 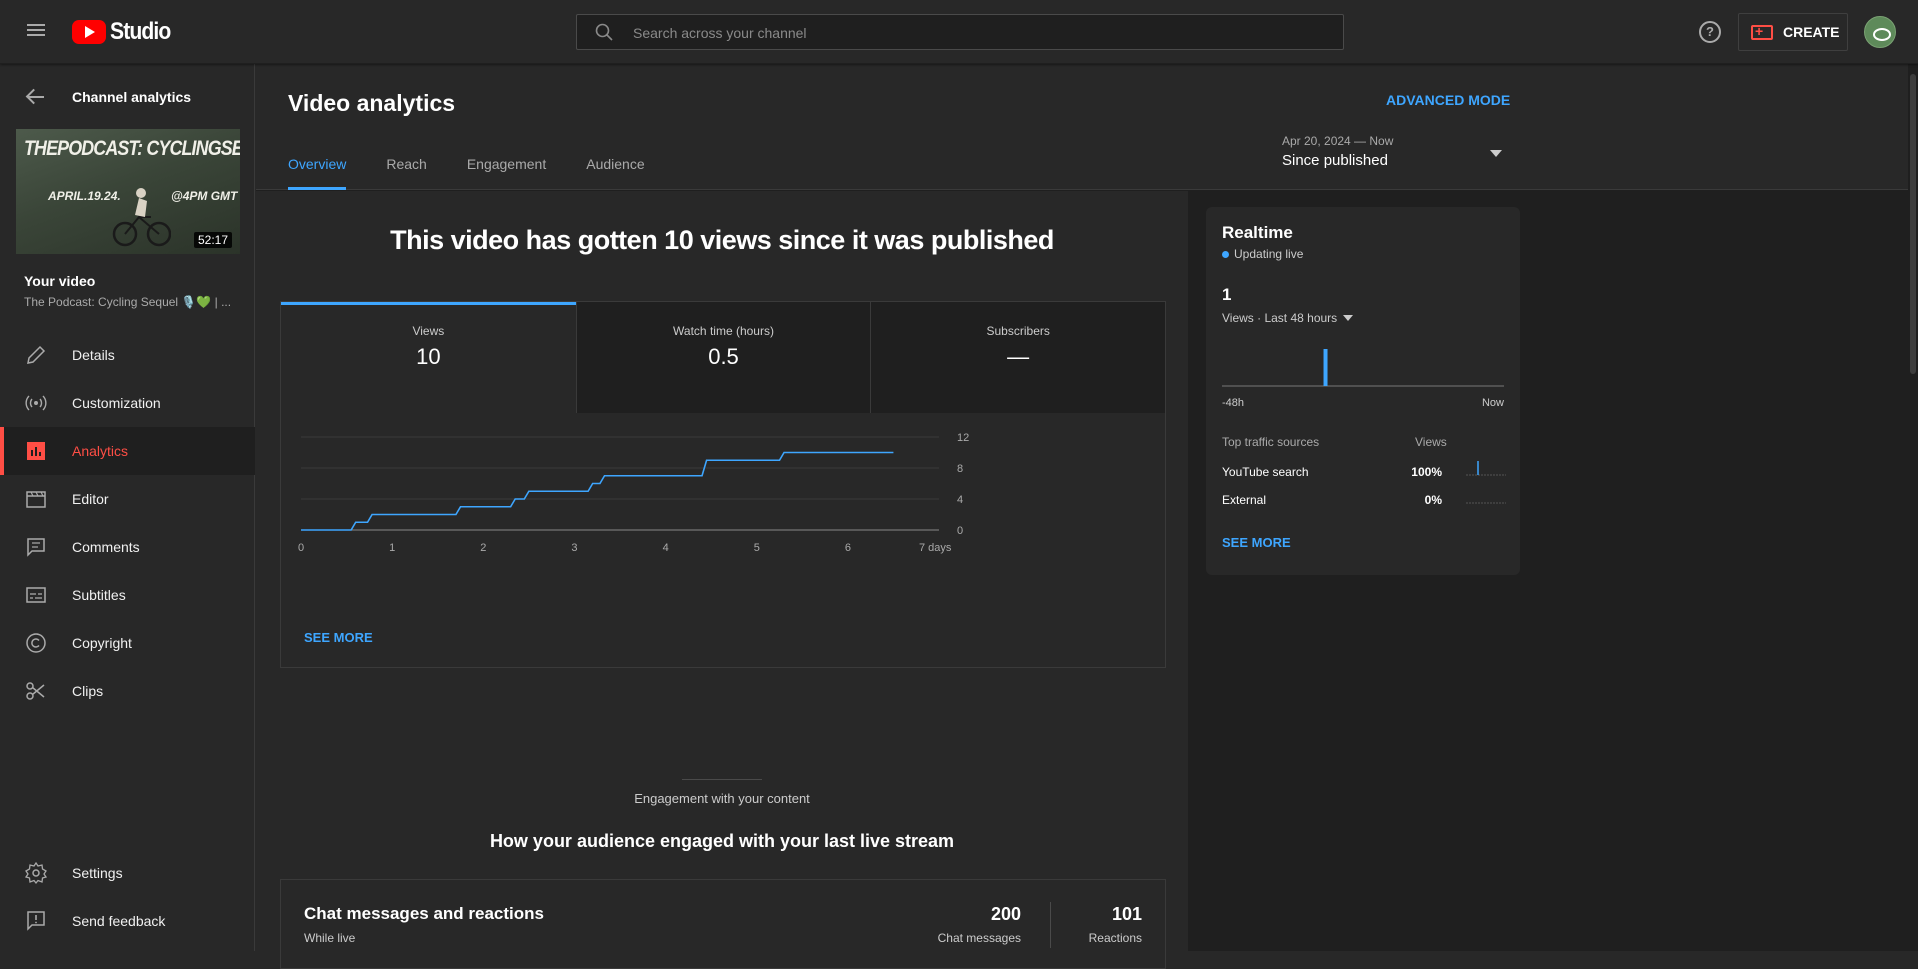 What do you see at coordinates (424, 913) in the screenshot?
I see `chat-card-title: Chat messages and reactions` at bounding box center [424, 913].